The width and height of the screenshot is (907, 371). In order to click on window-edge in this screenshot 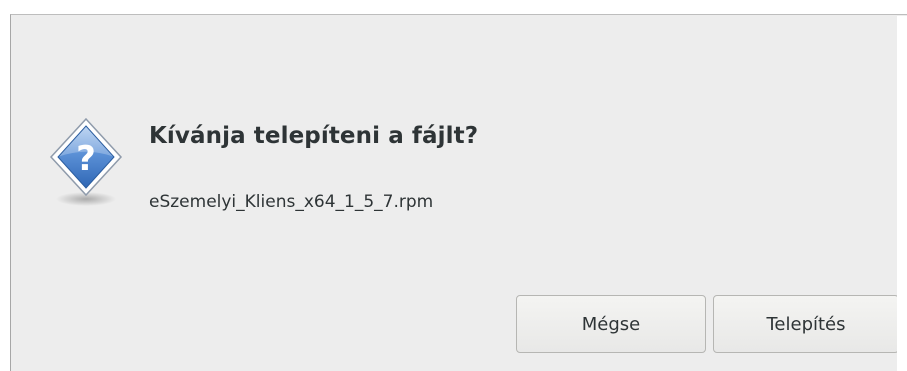, I will do `click(902, 193)`.